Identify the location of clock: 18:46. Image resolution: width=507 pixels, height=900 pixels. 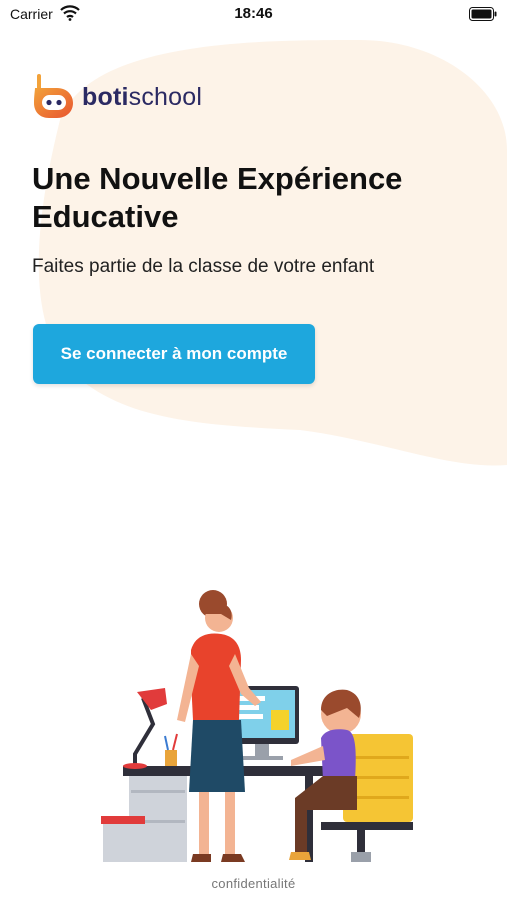
(253, 13).